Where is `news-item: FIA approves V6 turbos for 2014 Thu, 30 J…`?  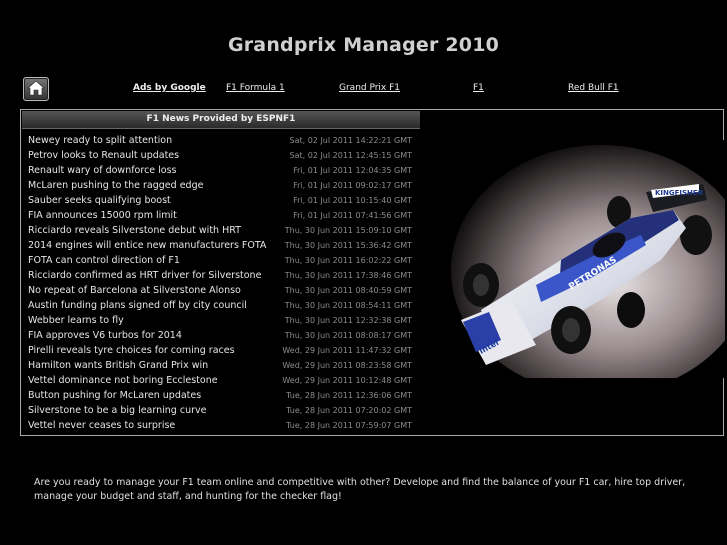
news-item: FIA approves V6 turbos for 2014 Thu, 30 J… is located at coordinates (223, 335).